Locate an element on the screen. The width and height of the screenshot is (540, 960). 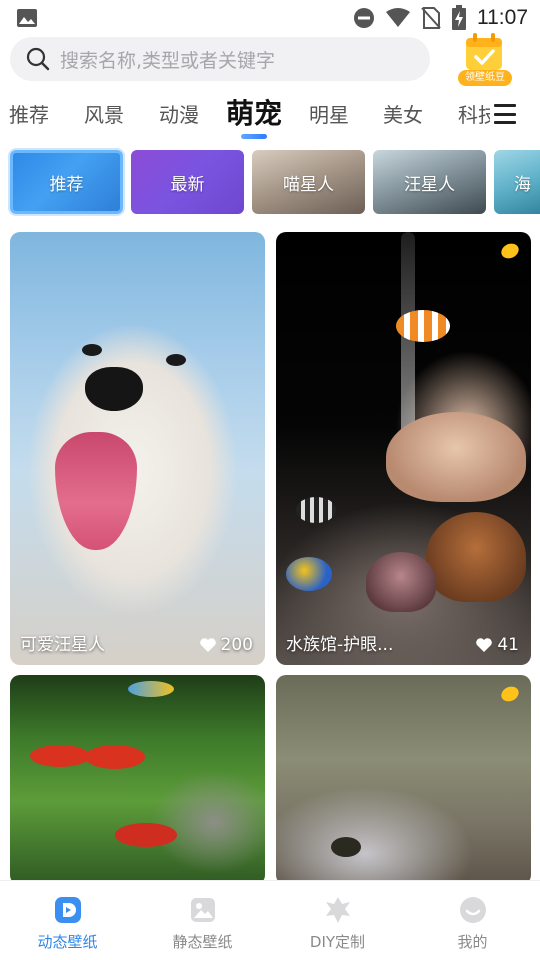
chip-label: 推荐 is located at coordinates (66, 184).